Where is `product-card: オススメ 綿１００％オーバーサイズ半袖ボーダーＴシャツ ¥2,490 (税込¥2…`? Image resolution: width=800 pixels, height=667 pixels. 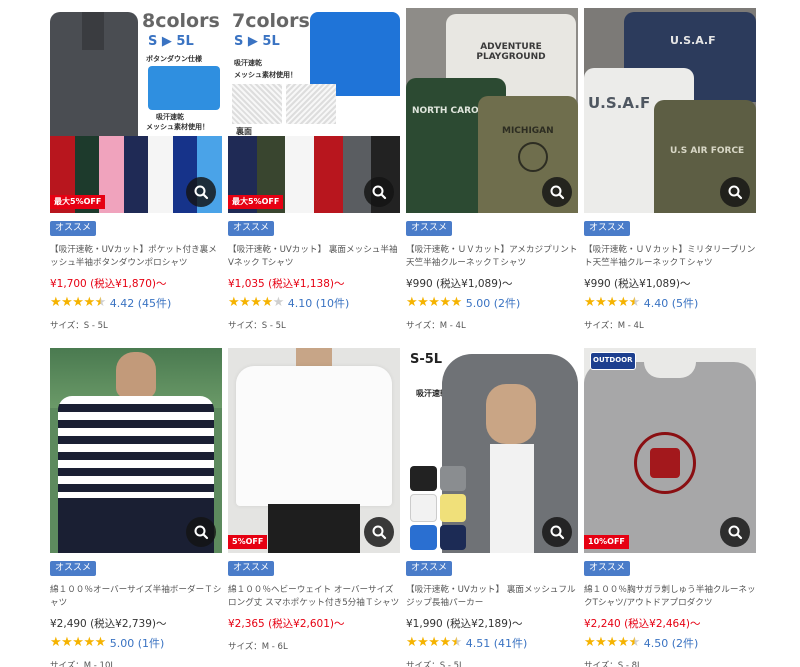 product-card: オススメ 綿１００％オーバーサイズ半袖ボーダーＴシャツ ¥2,490 (税込¥2… is located at coordinates (136, 507).